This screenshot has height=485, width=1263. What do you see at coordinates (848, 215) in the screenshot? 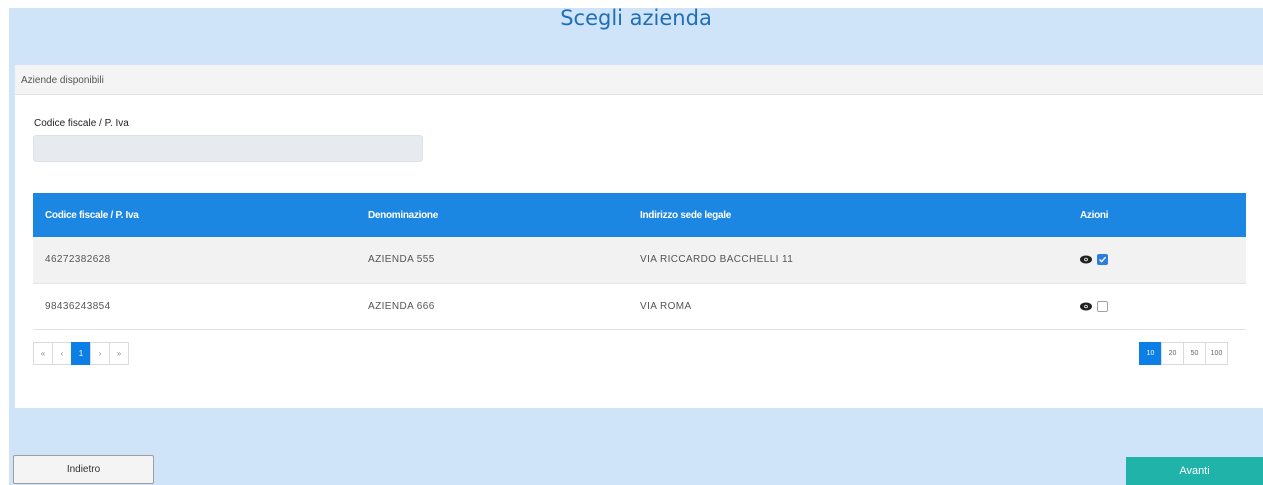
I see `column-header-address: Indirizzo sede legale` at bounding box center [848, 215].